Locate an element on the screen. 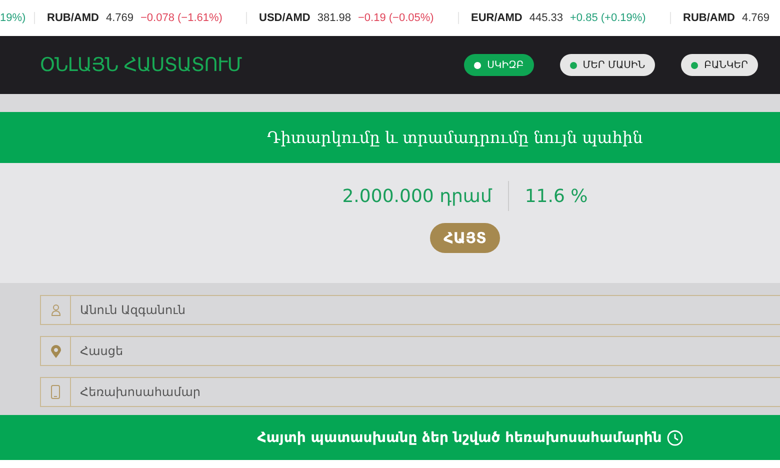  exchange-rate: 445.33 is located at coordinates (546, 18).